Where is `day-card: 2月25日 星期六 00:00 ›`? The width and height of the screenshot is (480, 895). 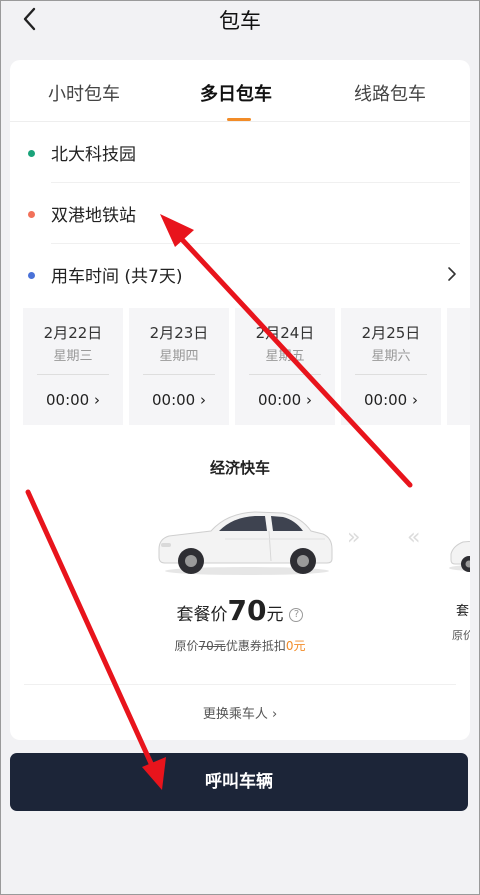 day-card: 2月25日 星期六 00:00 › is located at coordinates (391, 366).